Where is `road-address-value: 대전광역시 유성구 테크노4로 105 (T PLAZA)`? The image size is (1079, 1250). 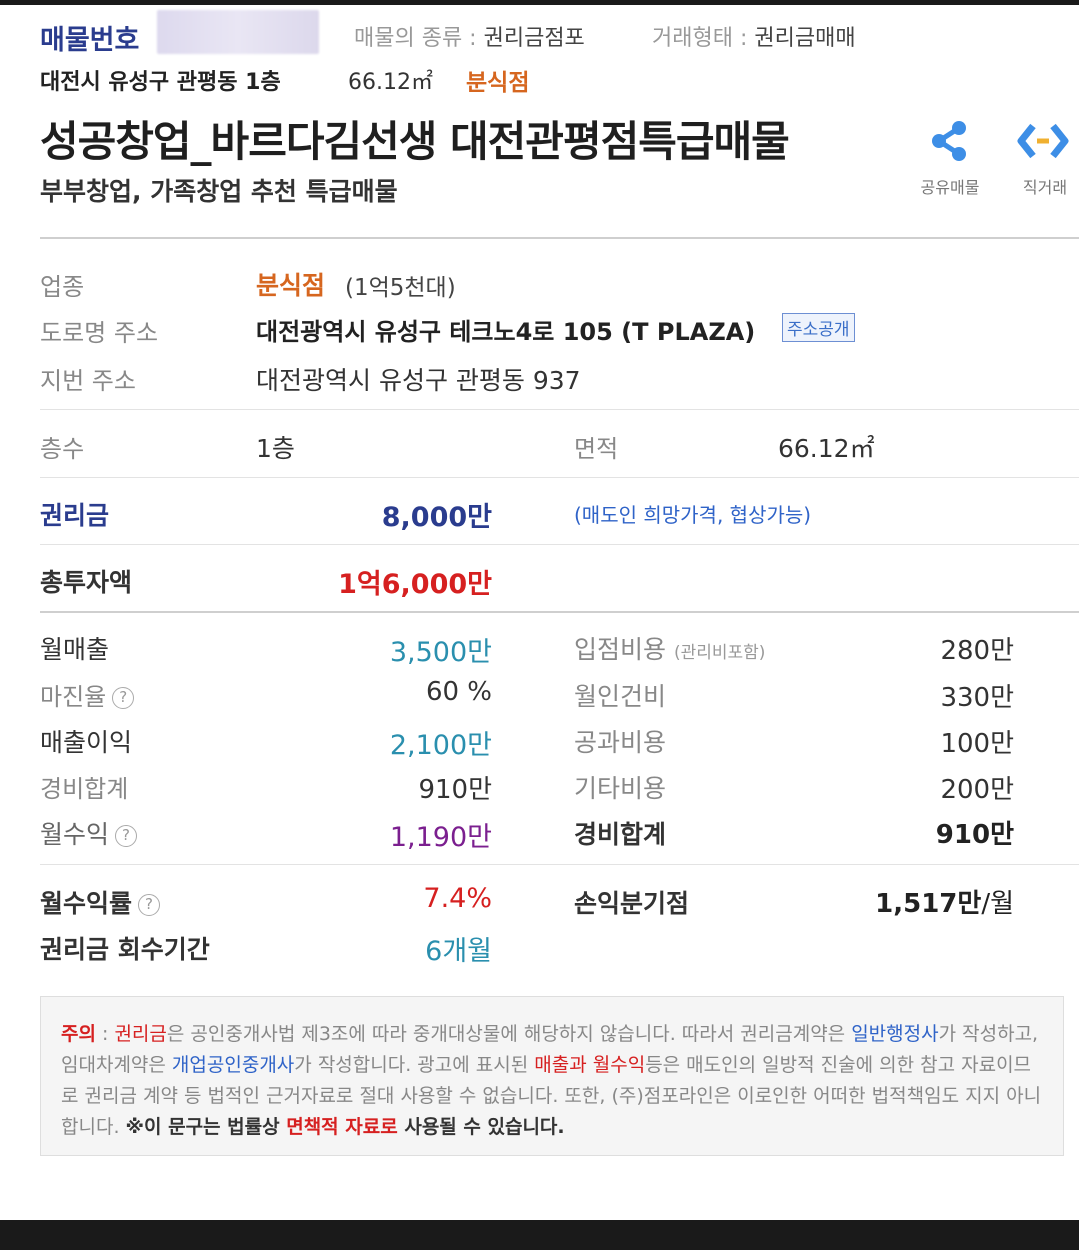
road-address-value: 대전광역시 유성구 테크노4로 105 (T PLAZA) is located at coordinates (506, 332).